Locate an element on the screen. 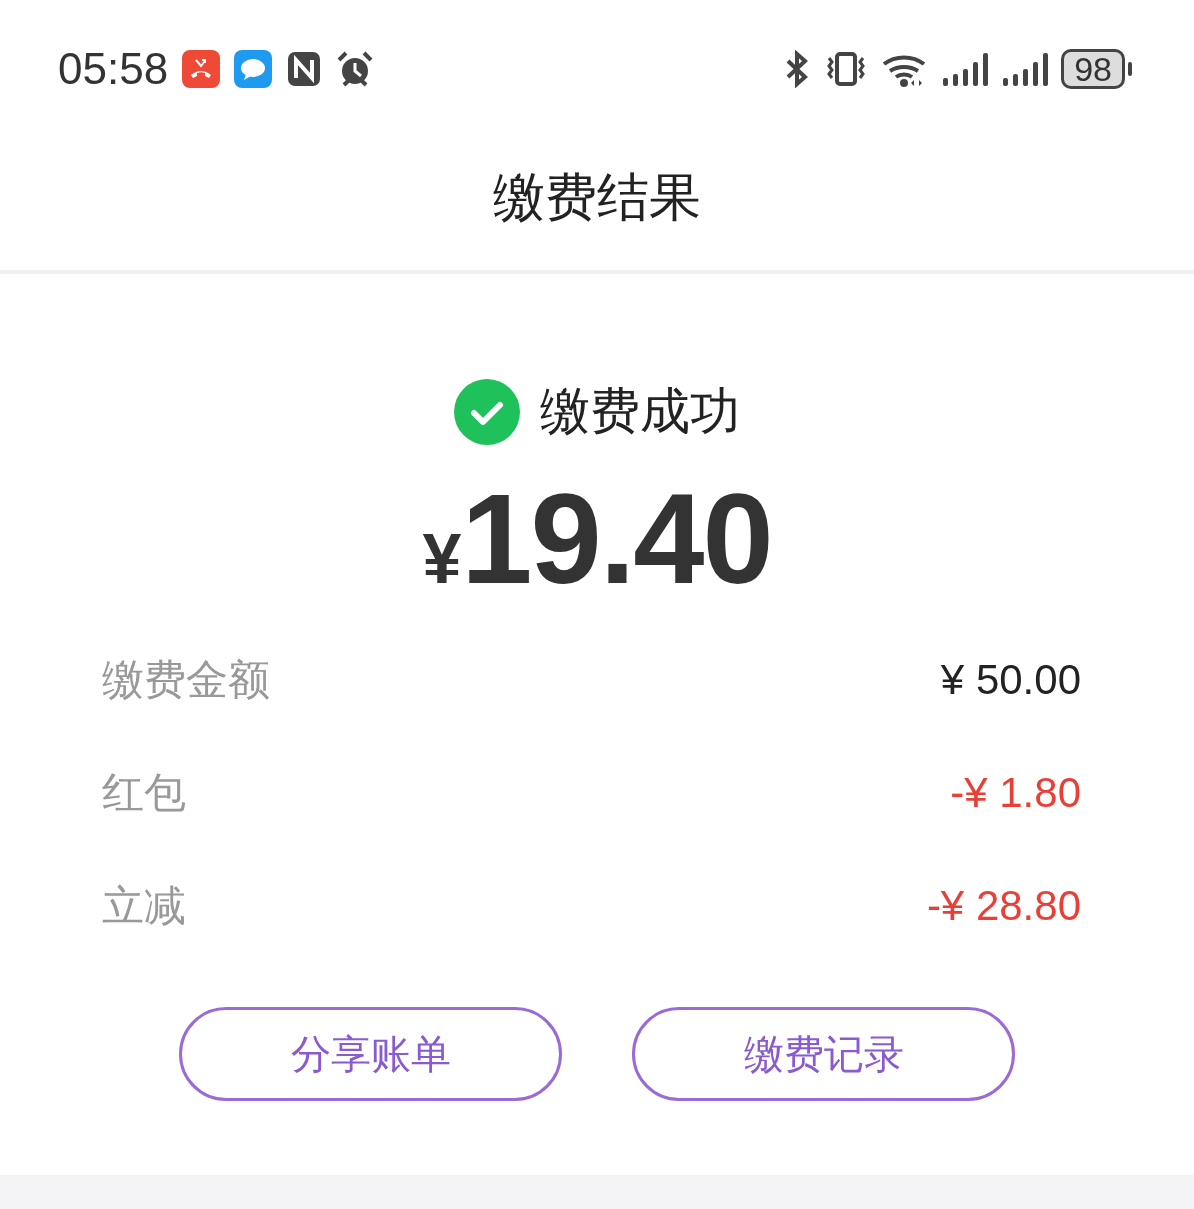 This screenshot has width=1194, height=1209. alarm-clock-icon is located at coordinates (355, 69).